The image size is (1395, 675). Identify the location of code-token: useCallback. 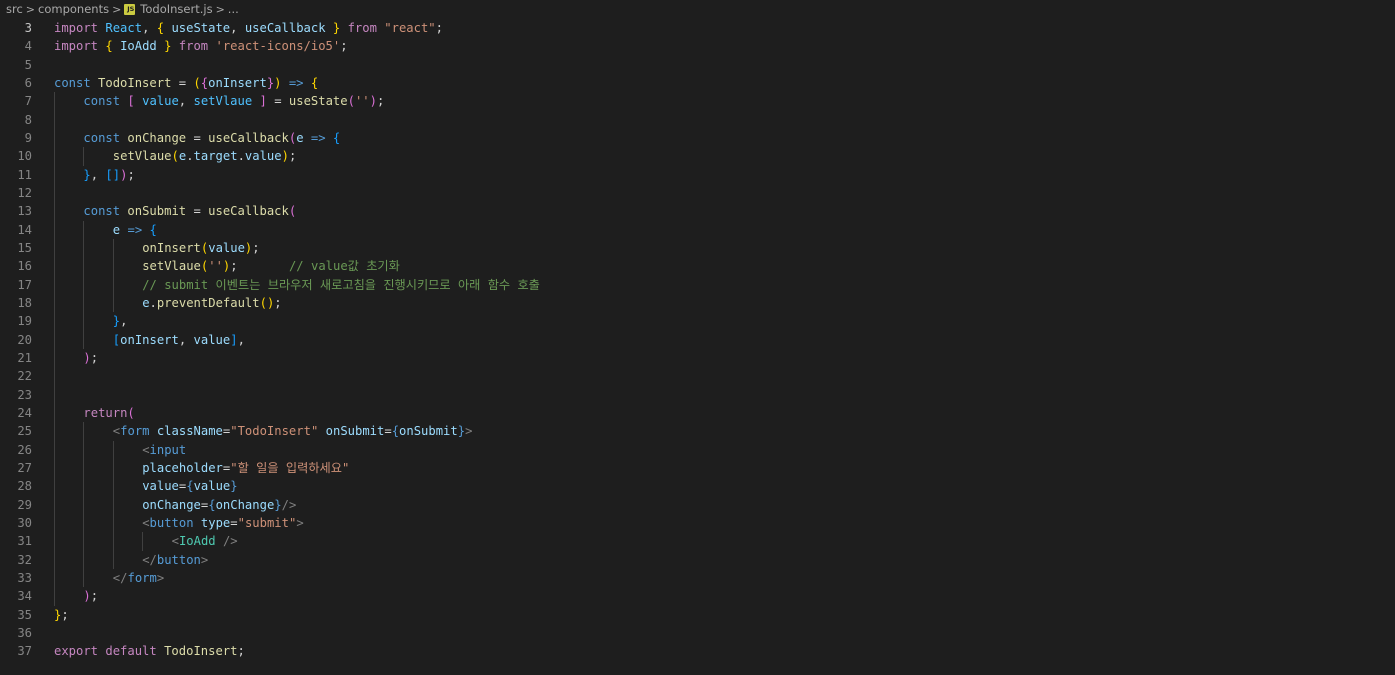
(248, 137).